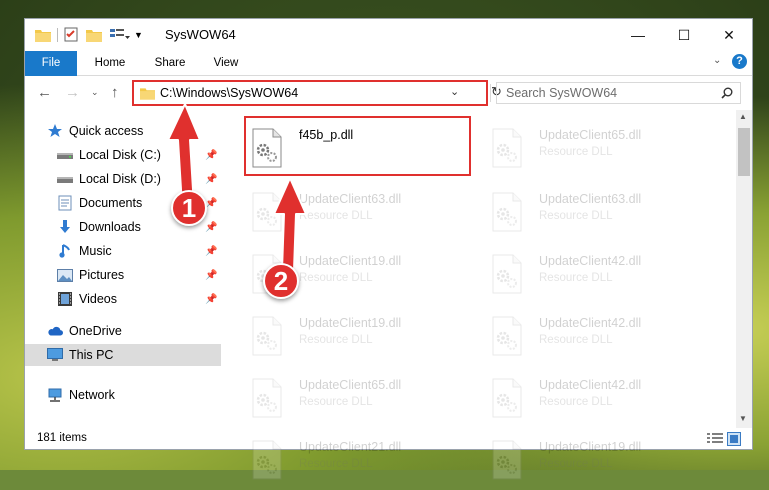 This screenshot has height=490, width=769. Describe the element at coordinates (55, 355) in the screenshot. I see `computer-icon` at that location.